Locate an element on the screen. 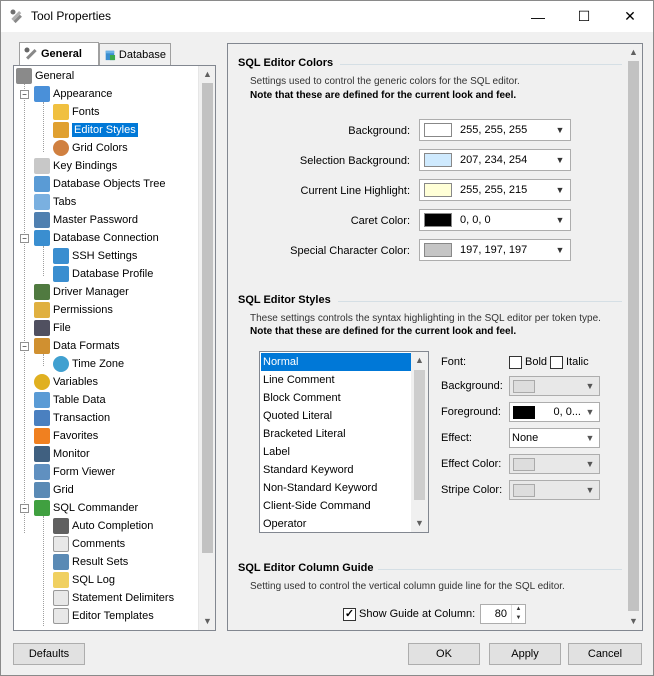 The height and width of the screenshot is (676, 654). guide-column-spinner: 80 ▲ ▼ is located at coordinates (503, 614).